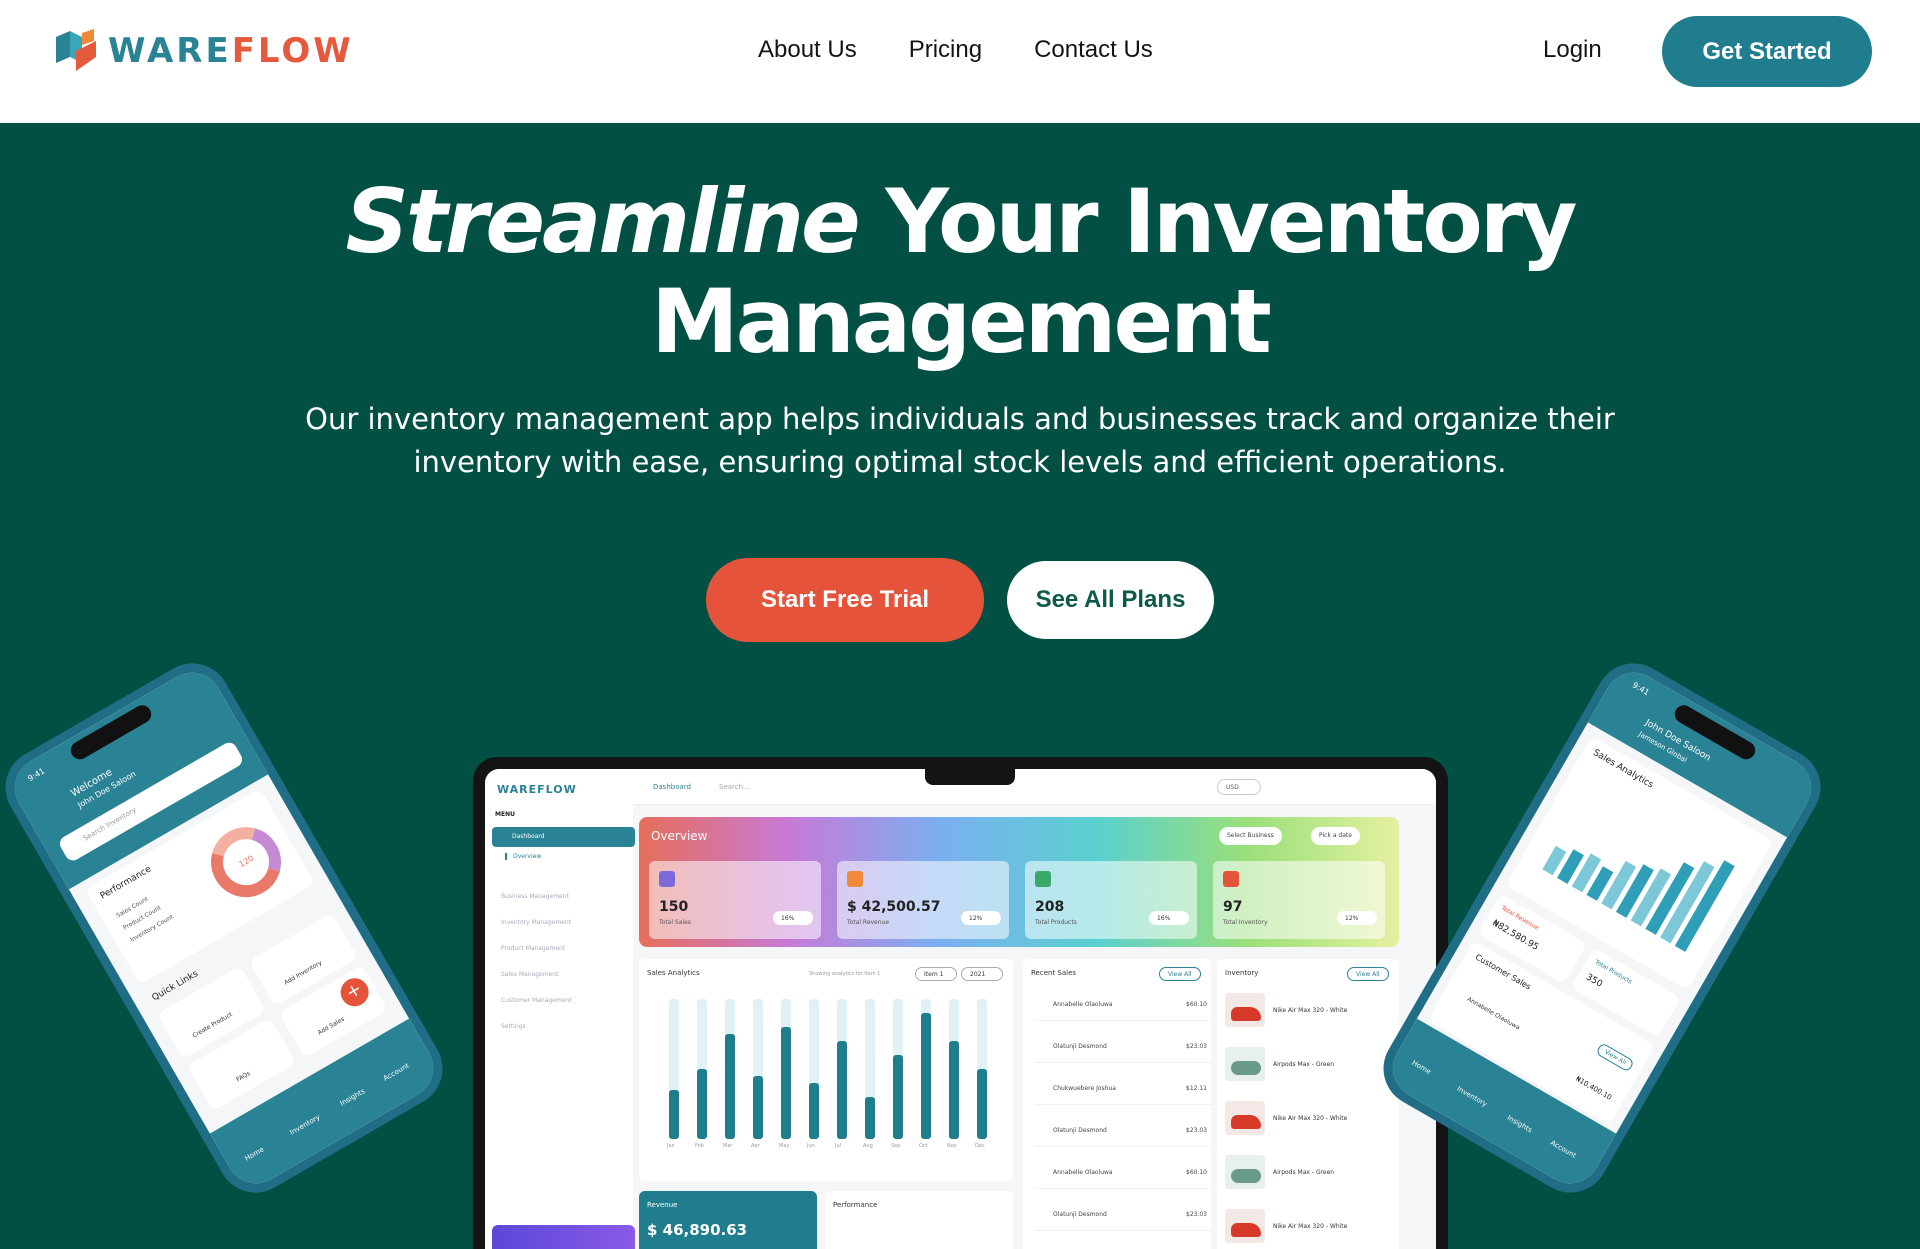  I want to click on sidebar-item-product-management: Product Management, so click(533, 948).